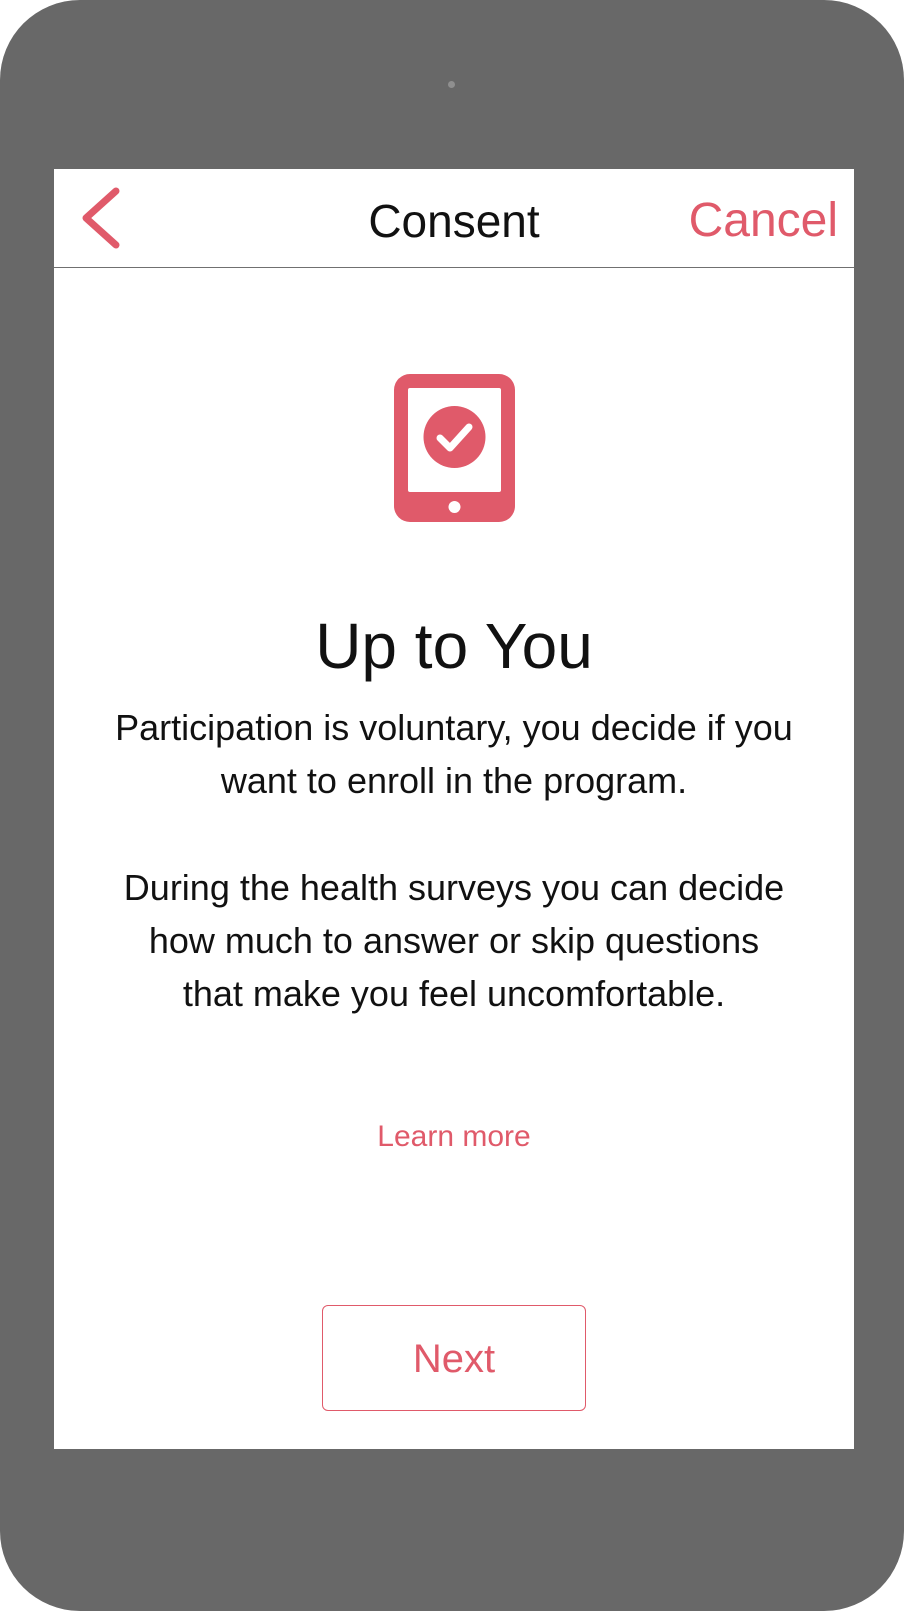  I want to click on back-button, so click(106, 219).